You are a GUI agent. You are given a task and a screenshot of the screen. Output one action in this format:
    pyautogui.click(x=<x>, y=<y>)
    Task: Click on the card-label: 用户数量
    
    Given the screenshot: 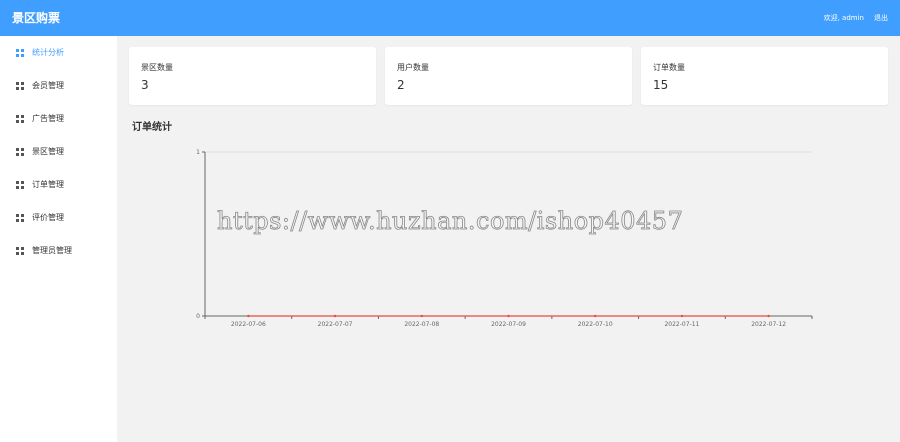 What is the action you would take?
    pyautogui.click(x=413, y=67)
    